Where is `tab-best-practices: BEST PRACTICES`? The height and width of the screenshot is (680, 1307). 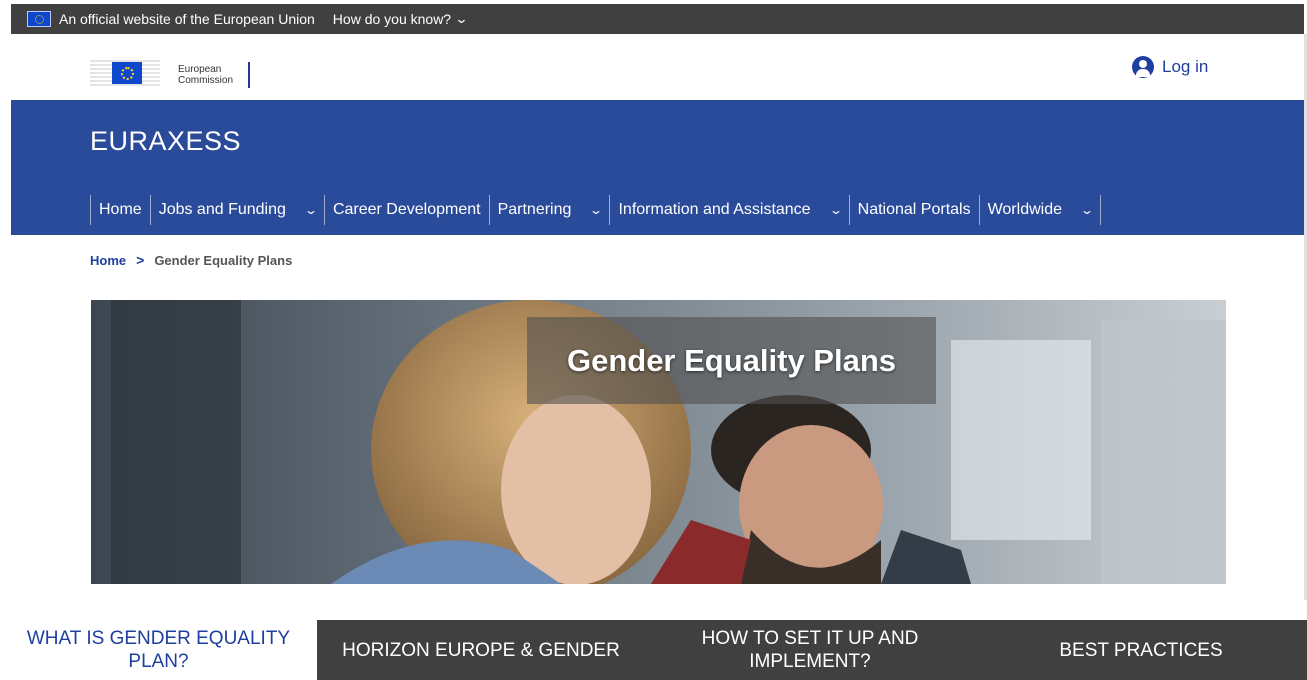
tab-best-practices: BEST PRACTICES is located at coordinates (1141, 650).